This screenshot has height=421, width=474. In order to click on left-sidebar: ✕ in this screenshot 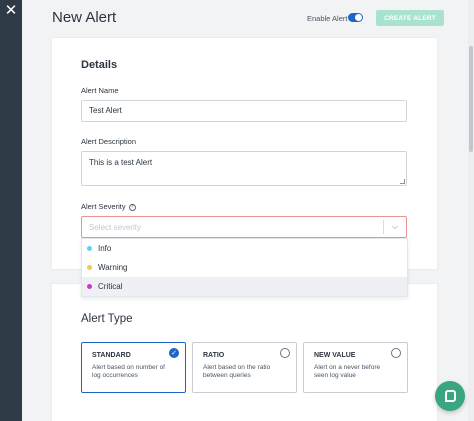, I will do `click(11, 210)`.